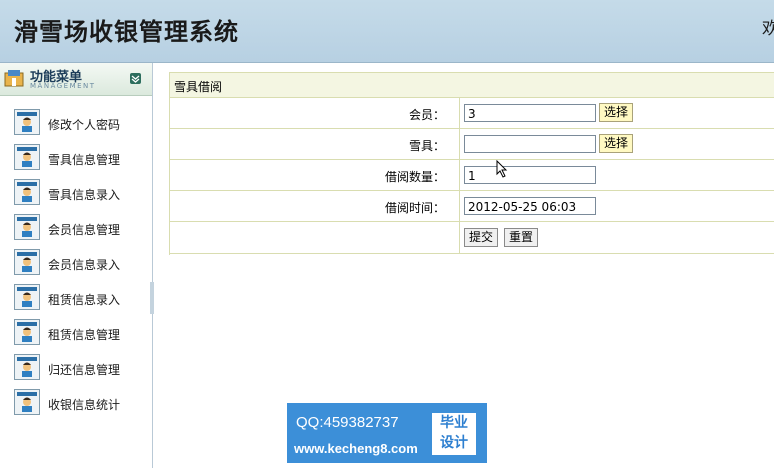  Describe the element at coordinates (454, 443) in the screenshot. I see `badge-line-2: 设计` at that location.